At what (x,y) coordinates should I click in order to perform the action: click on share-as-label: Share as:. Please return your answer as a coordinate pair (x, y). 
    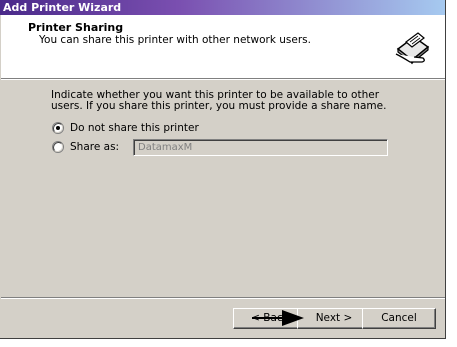
    Looking at the image, I should click on (95, 147).